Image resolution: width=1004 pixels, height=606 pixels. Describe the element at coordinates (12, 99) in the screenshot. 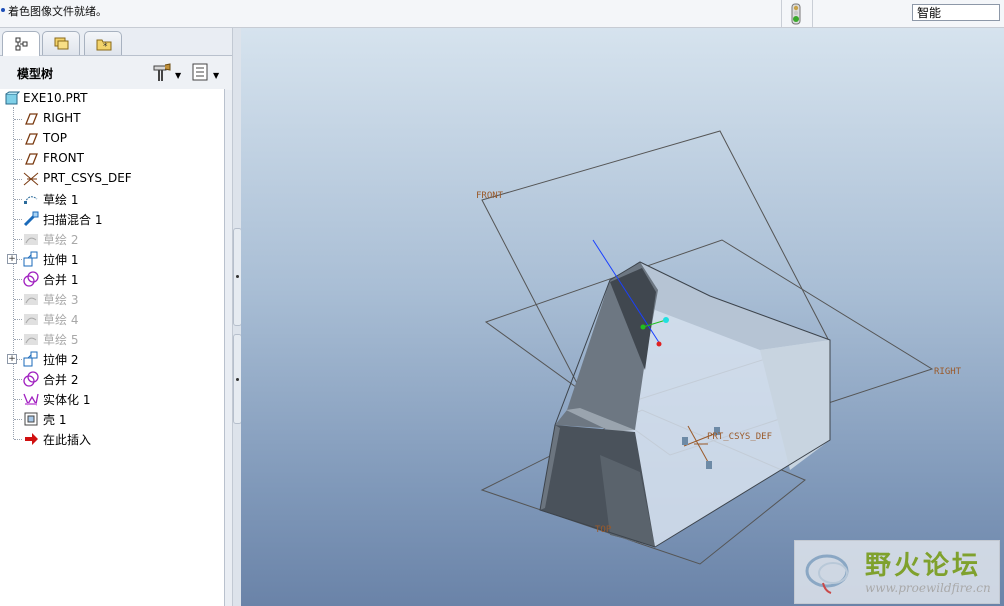

I see `part-icon` at that location.